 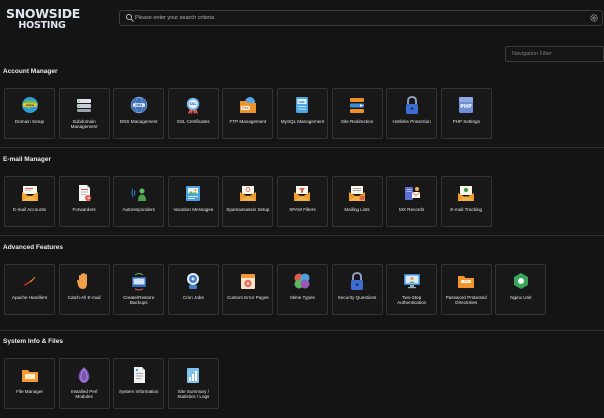 What do you see at coordinates (302, 193) in the screenshot?
I see `spam-filter-icon` at bounding box center [302, 193].